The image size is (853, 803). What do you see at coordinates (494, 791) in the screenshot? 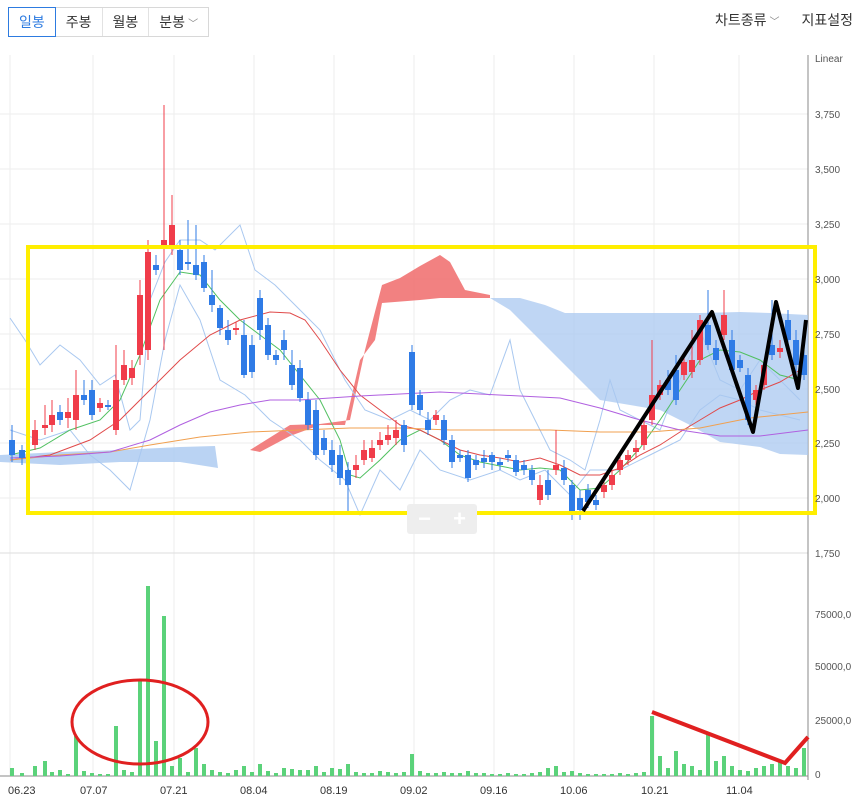
I see `date-tick: 09.16` at bounding box center [494, 791].